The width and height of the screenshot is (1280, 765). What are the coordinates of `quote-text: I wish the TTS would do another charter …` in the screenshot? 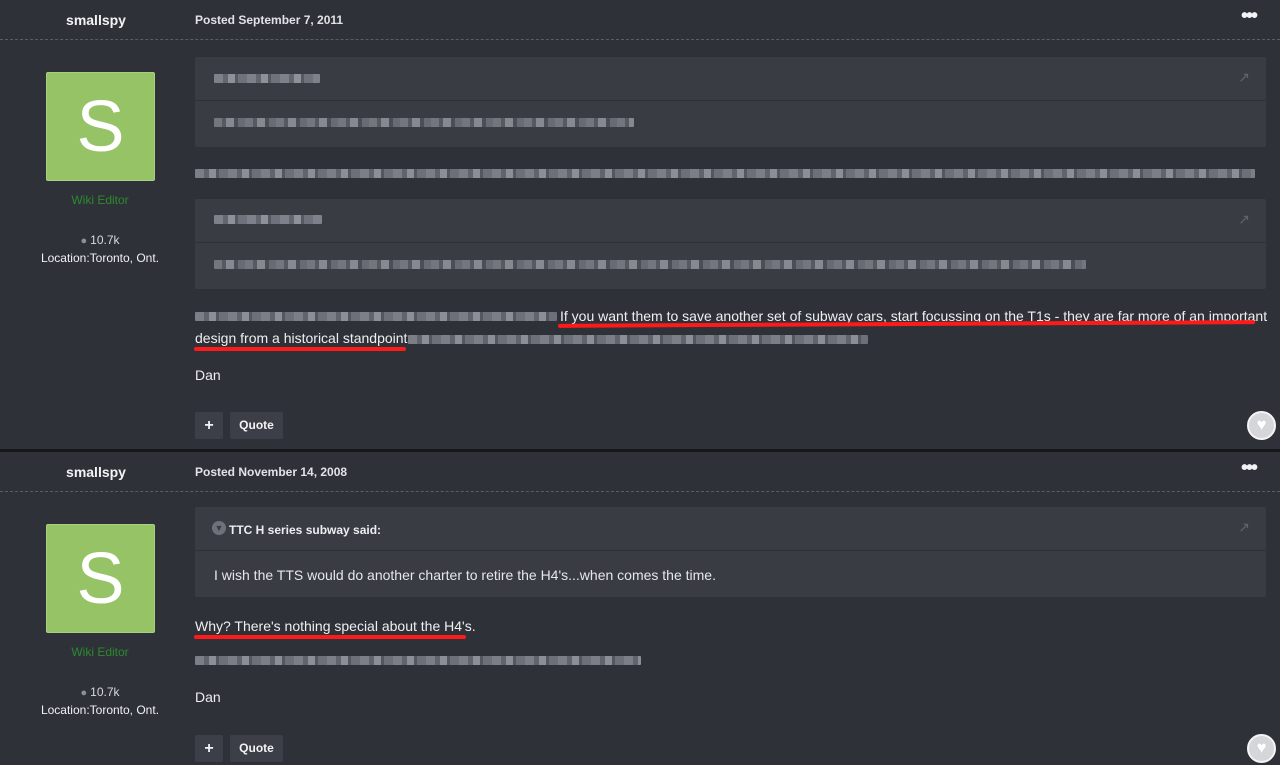 It's located at (465, 575).